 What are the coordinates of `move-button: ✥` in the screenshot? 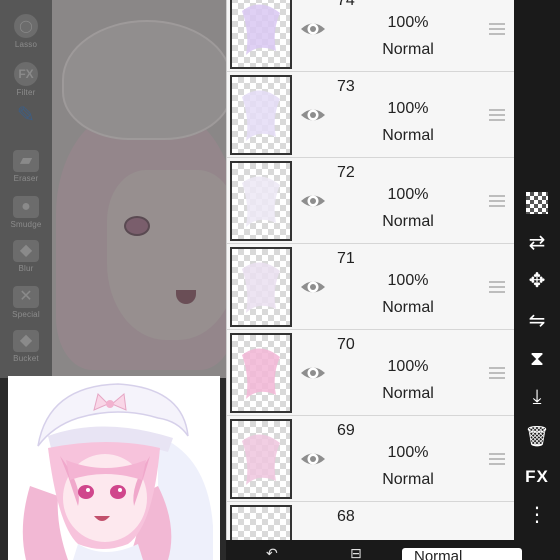 It's located at (537, 281).